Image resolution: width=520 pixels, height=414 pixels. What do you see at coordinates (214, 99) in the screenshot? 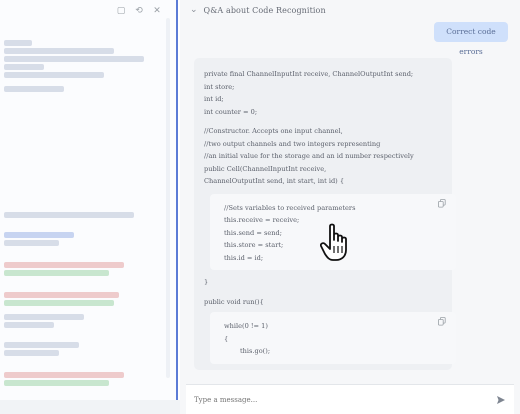
I see `answer-line: int id;` at bounding box center [214, 99].